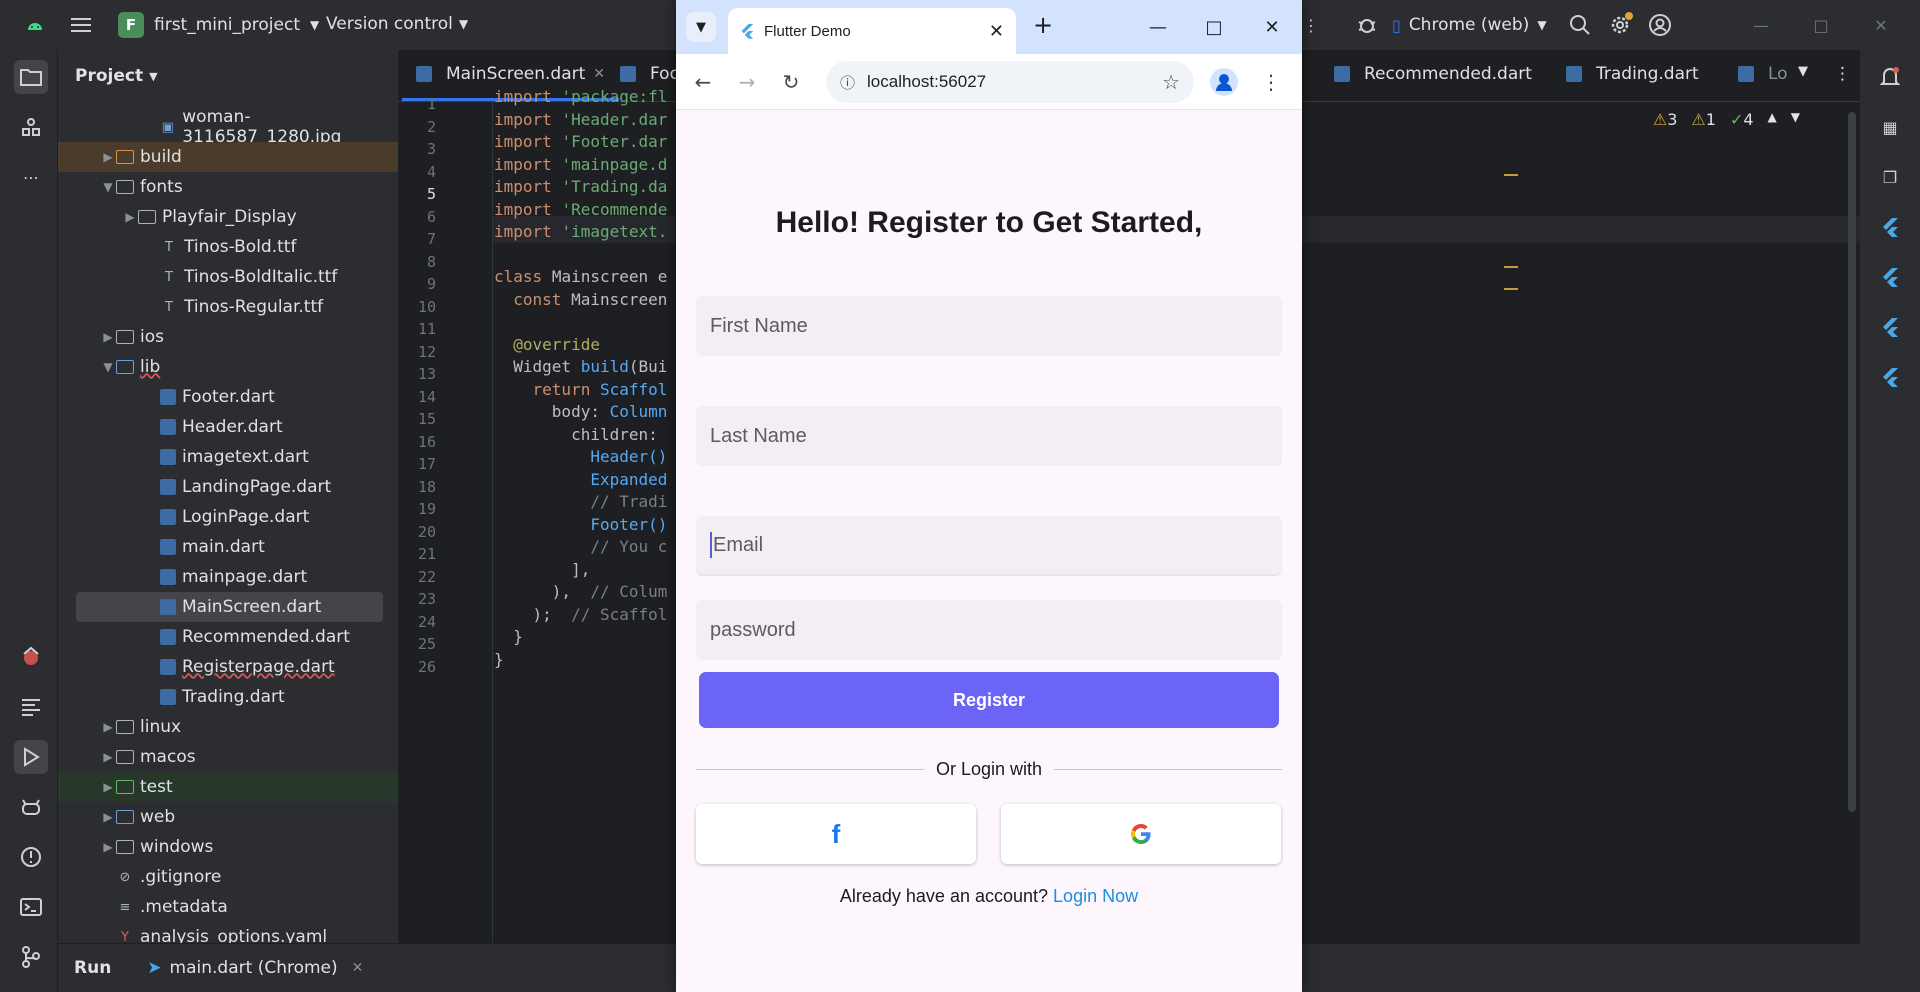 This screenshot has width=1920, height=992. I want to click on project-tool-icon, so click(31, 77).